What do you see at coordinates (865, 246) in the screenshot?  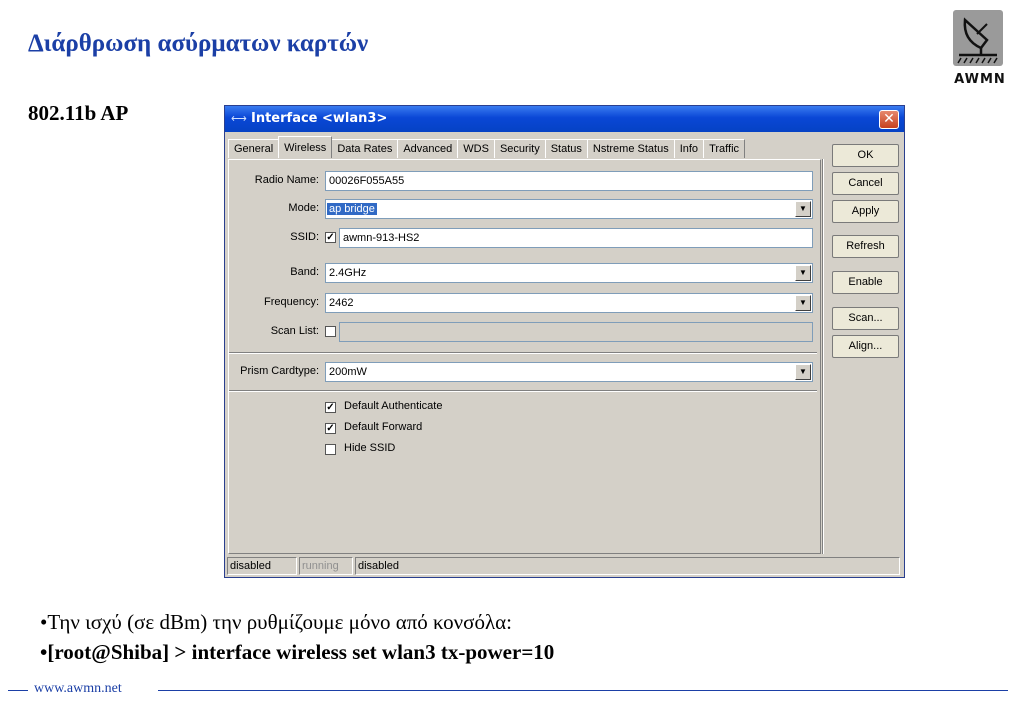 I see `refresh-button: Refresh` at bounding box center [865, 246].